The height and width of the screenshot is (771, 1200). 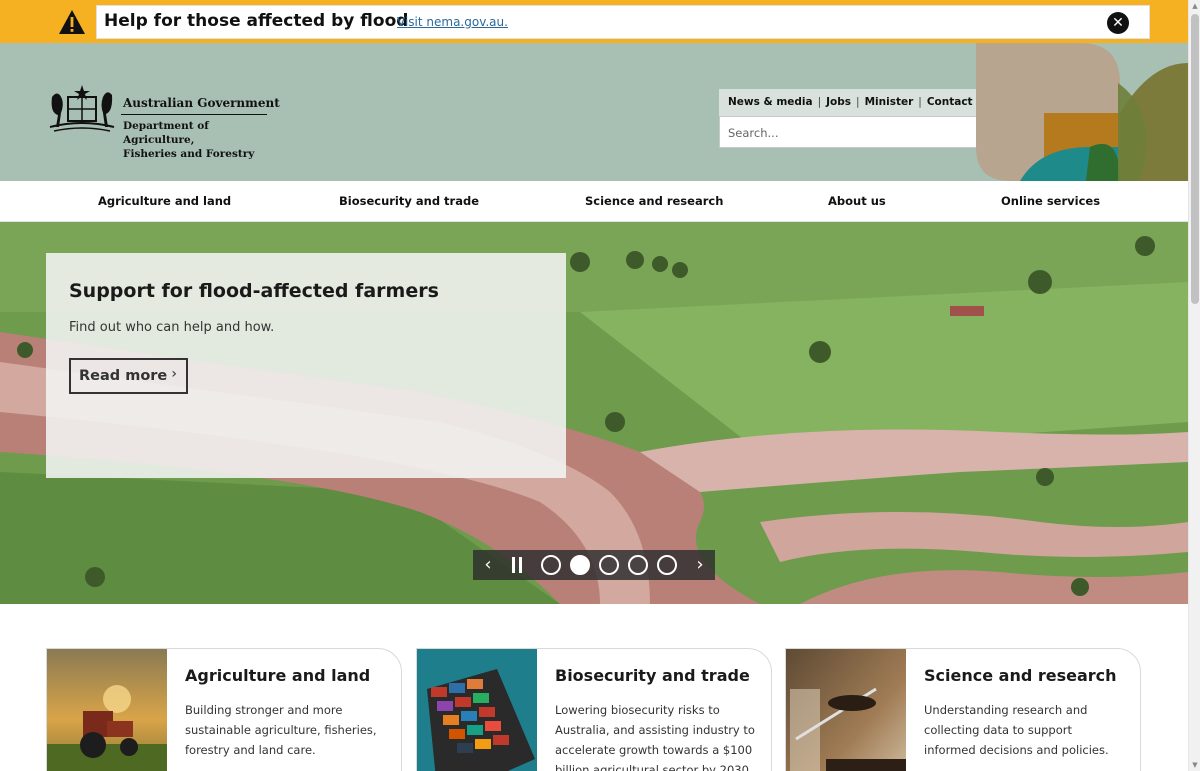 What do you see at coordinates (166, 133) in the screenshot?
I see `logo-department-line-1: Department of Agriculture,` at bounding box center [166, 133].